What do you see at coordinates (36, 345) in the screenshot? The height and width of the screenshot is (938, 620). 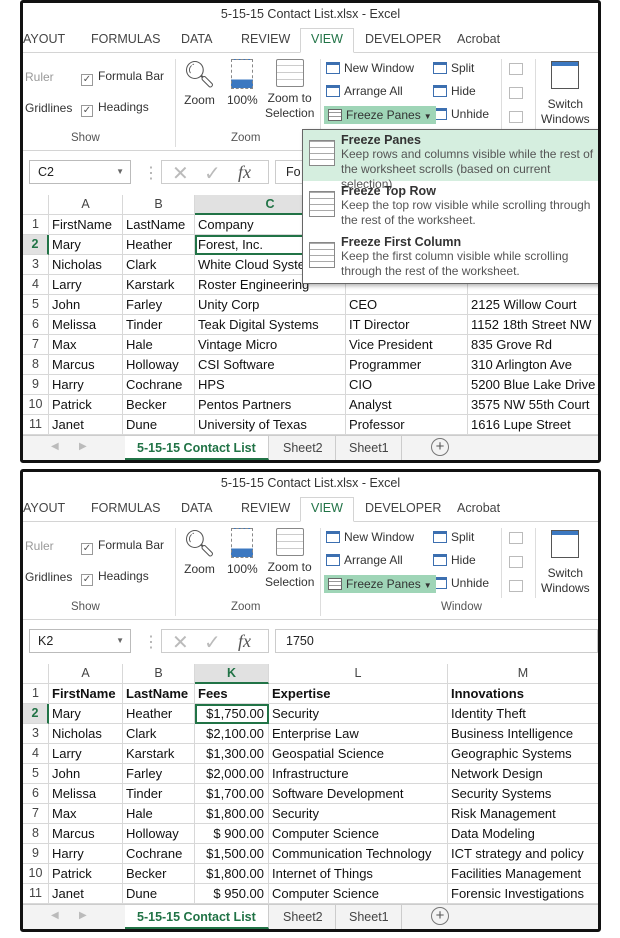 I see `row-header: 7` at bounding box center [36, 345].